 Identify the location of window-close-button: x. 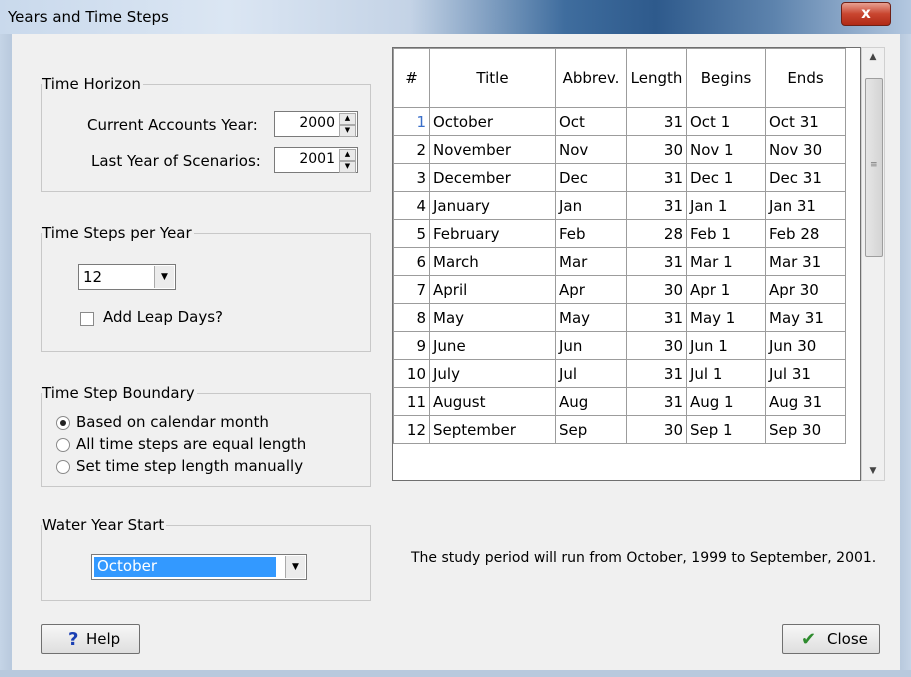
(866, 14).